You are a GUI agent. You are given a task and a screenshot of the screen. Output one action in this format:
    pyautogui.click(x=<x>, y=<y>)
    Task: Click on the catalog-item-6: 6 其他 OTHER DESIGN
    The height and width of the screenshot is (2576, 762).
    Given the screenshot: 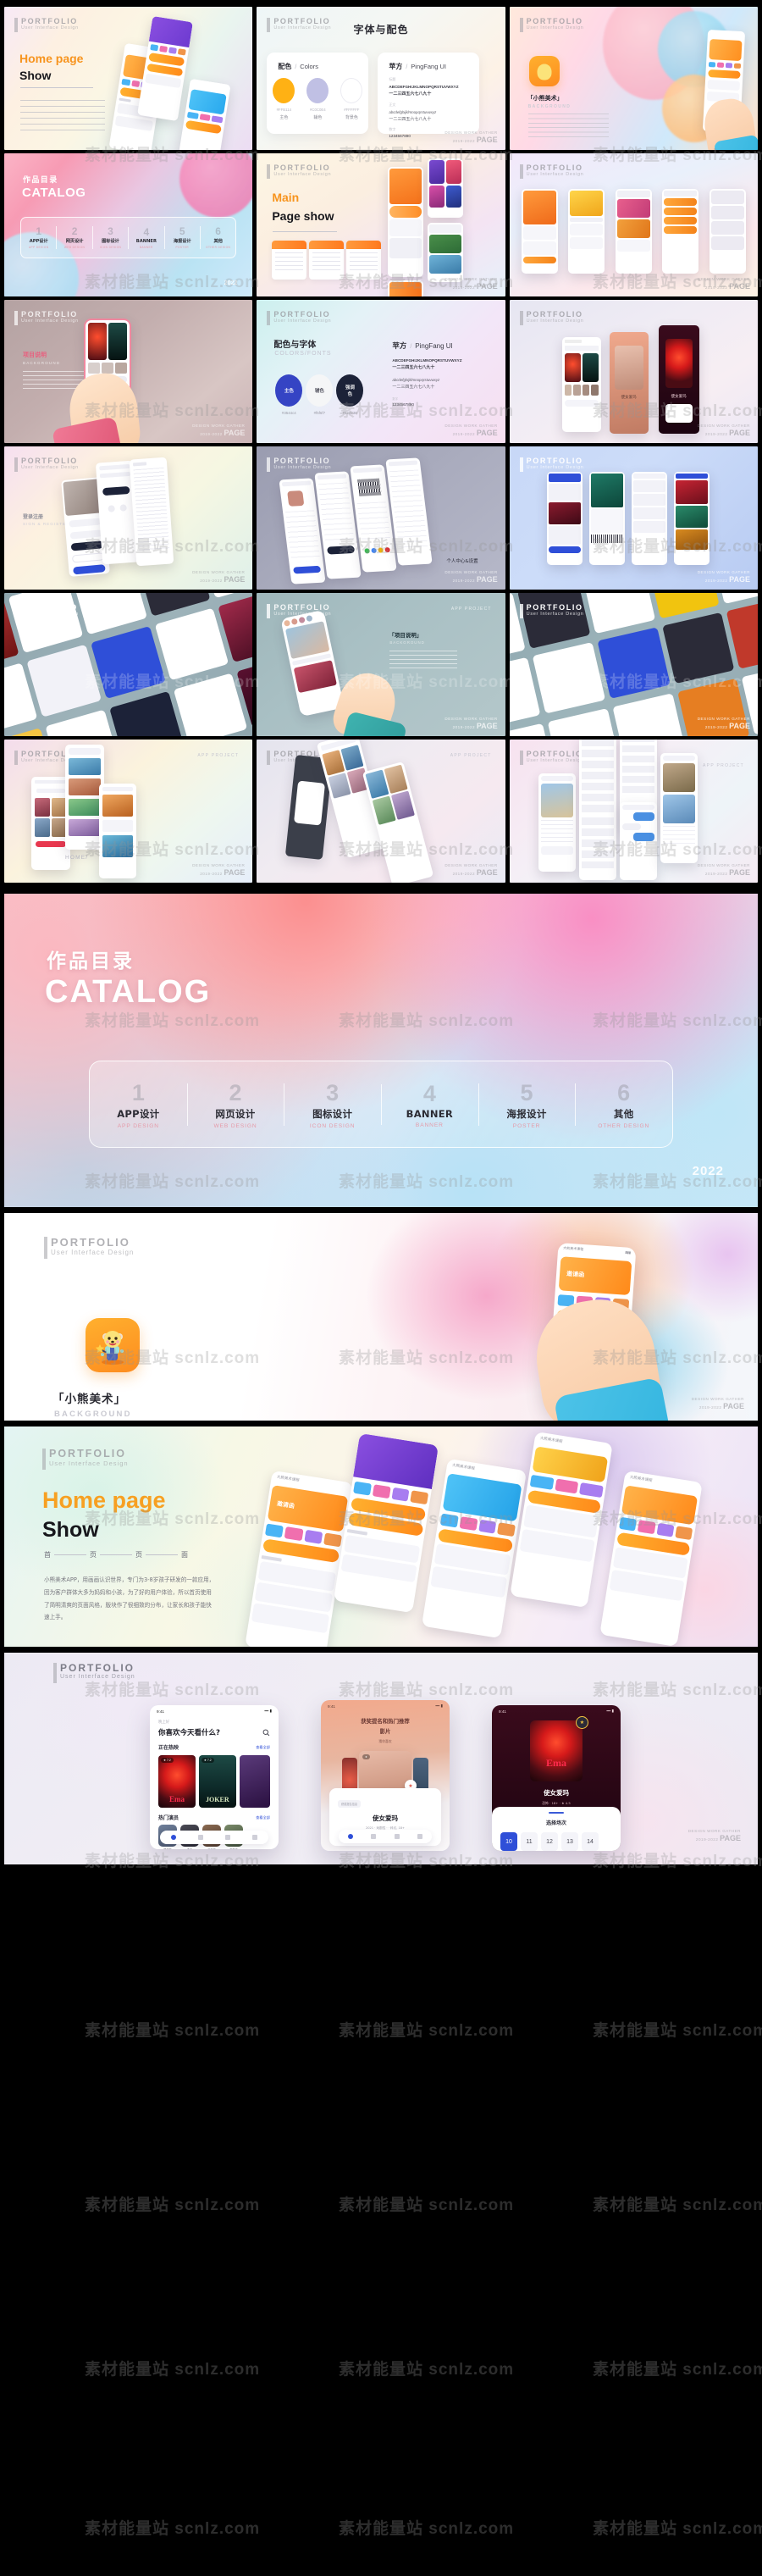 What is the action you would take?
    pyautogui.click(x=623, y=1105)
    